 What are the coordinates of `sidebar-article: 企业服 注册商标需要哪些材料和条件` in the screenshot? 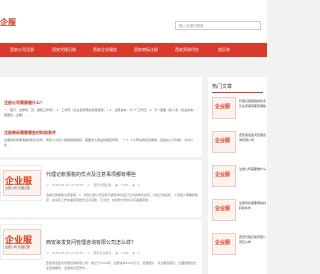 It's located at (239, 212).